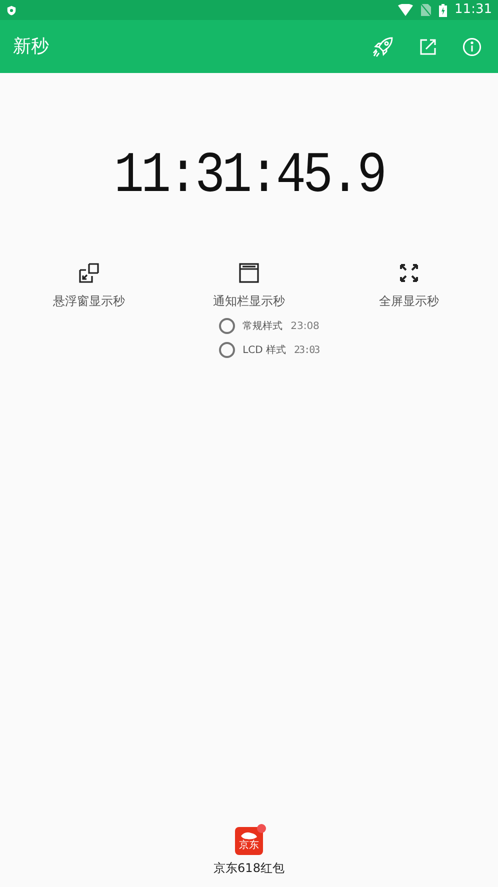 Image resolution: width=498 pixels, height=887 pixels. Describe the element at coordinates (249, 868) in the screenshot. I see `promo-label: 京东618红包` at that location.